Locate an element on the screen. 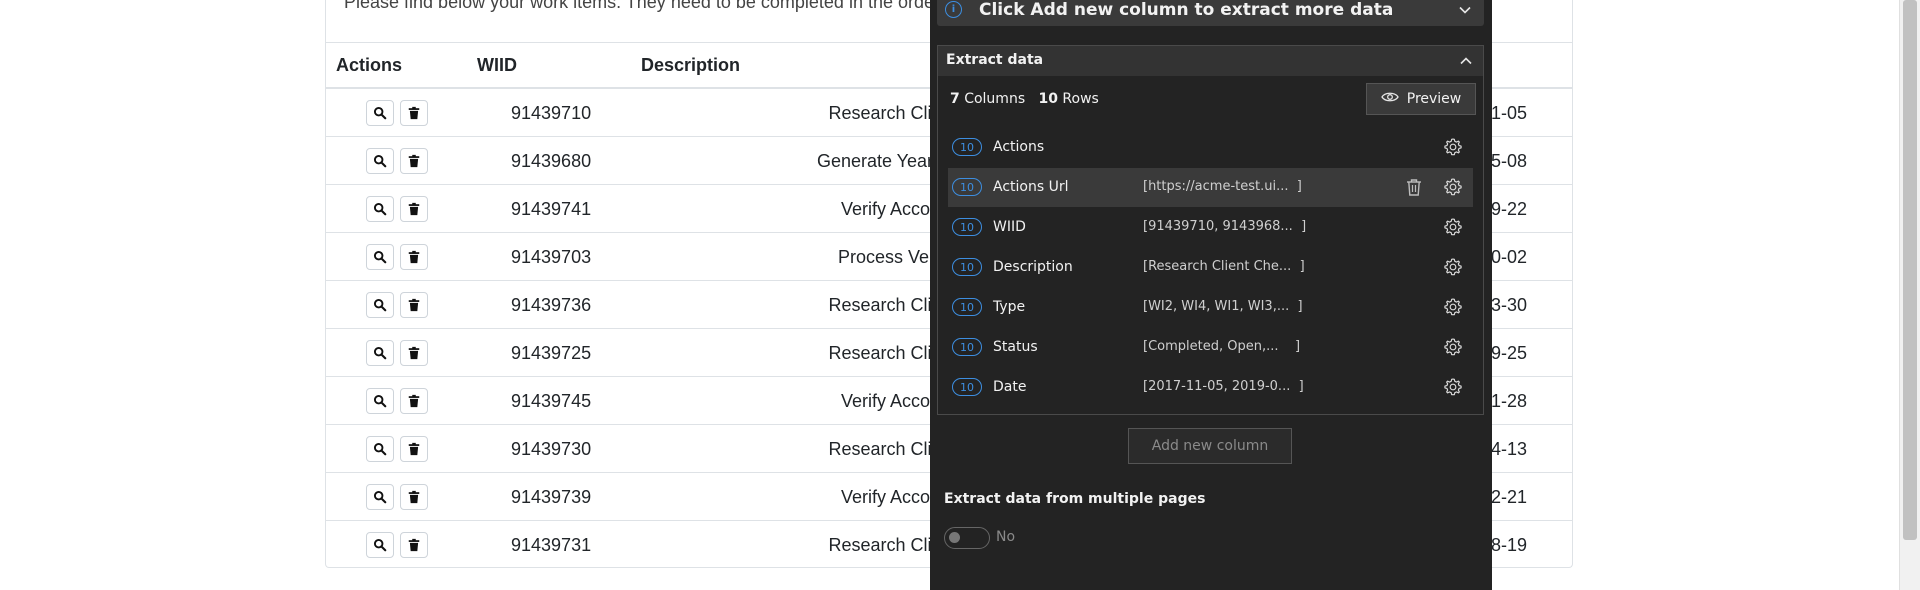  extract-column-row: 10 Actions is located at coordinates (1210, 147).